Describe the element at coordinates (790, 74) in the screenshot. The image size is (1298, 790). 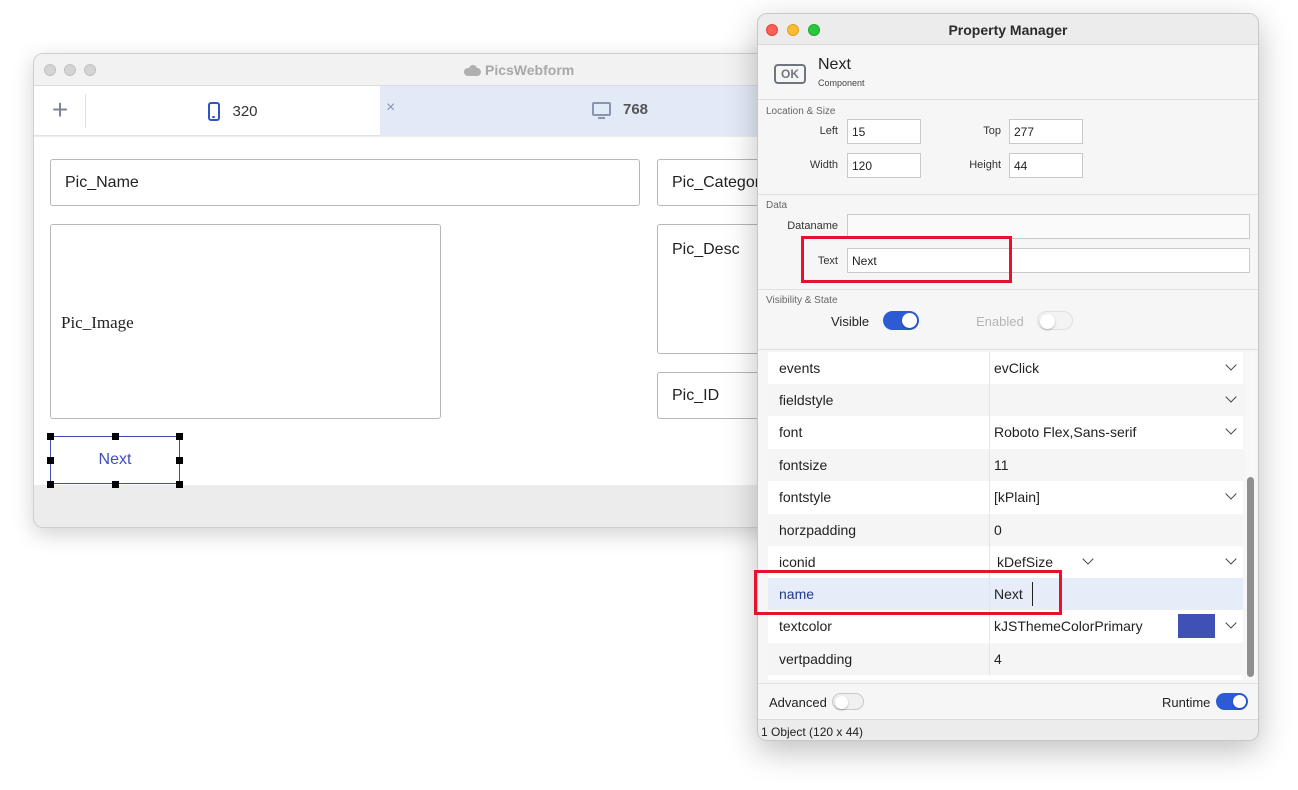
I see `button-component-icon: OK` at that location.